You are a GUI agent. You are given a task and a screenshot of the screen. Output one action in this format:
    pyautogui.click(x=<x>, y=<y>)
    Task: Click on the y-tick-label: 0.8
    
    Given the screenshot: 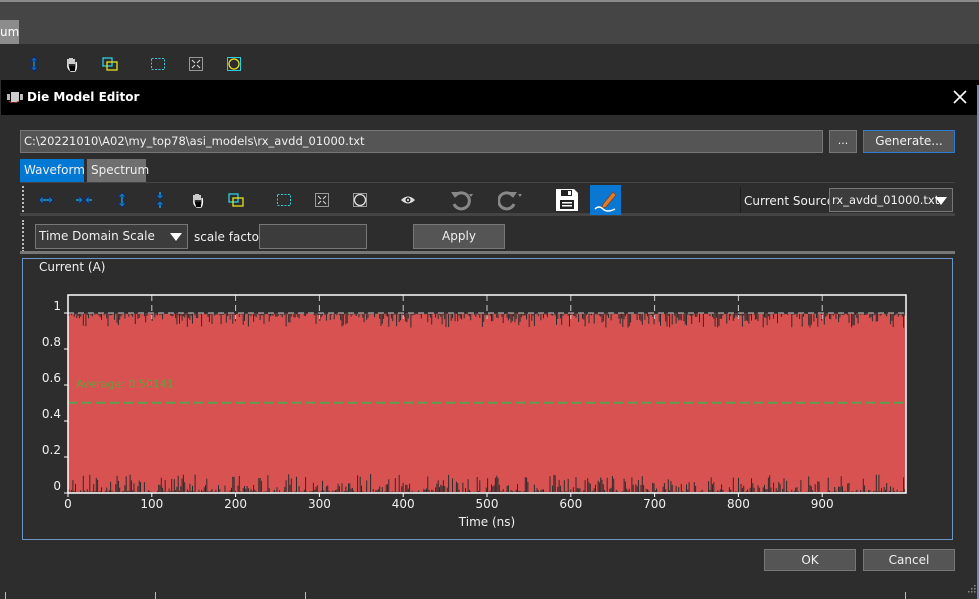 What is the action you would take?
    pyautogui.click(x=51, y=342)
    